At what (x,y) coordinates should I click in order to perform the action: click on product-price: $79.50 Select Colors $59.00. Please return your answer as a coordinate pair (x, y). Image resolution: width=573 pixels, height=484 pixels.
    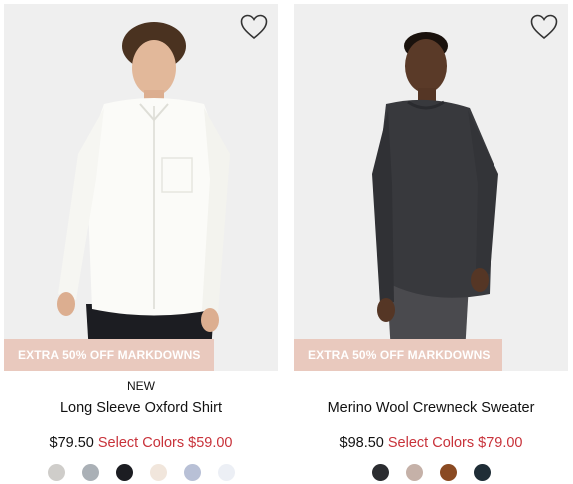
    Looking at the image, I should click on (141, 443).